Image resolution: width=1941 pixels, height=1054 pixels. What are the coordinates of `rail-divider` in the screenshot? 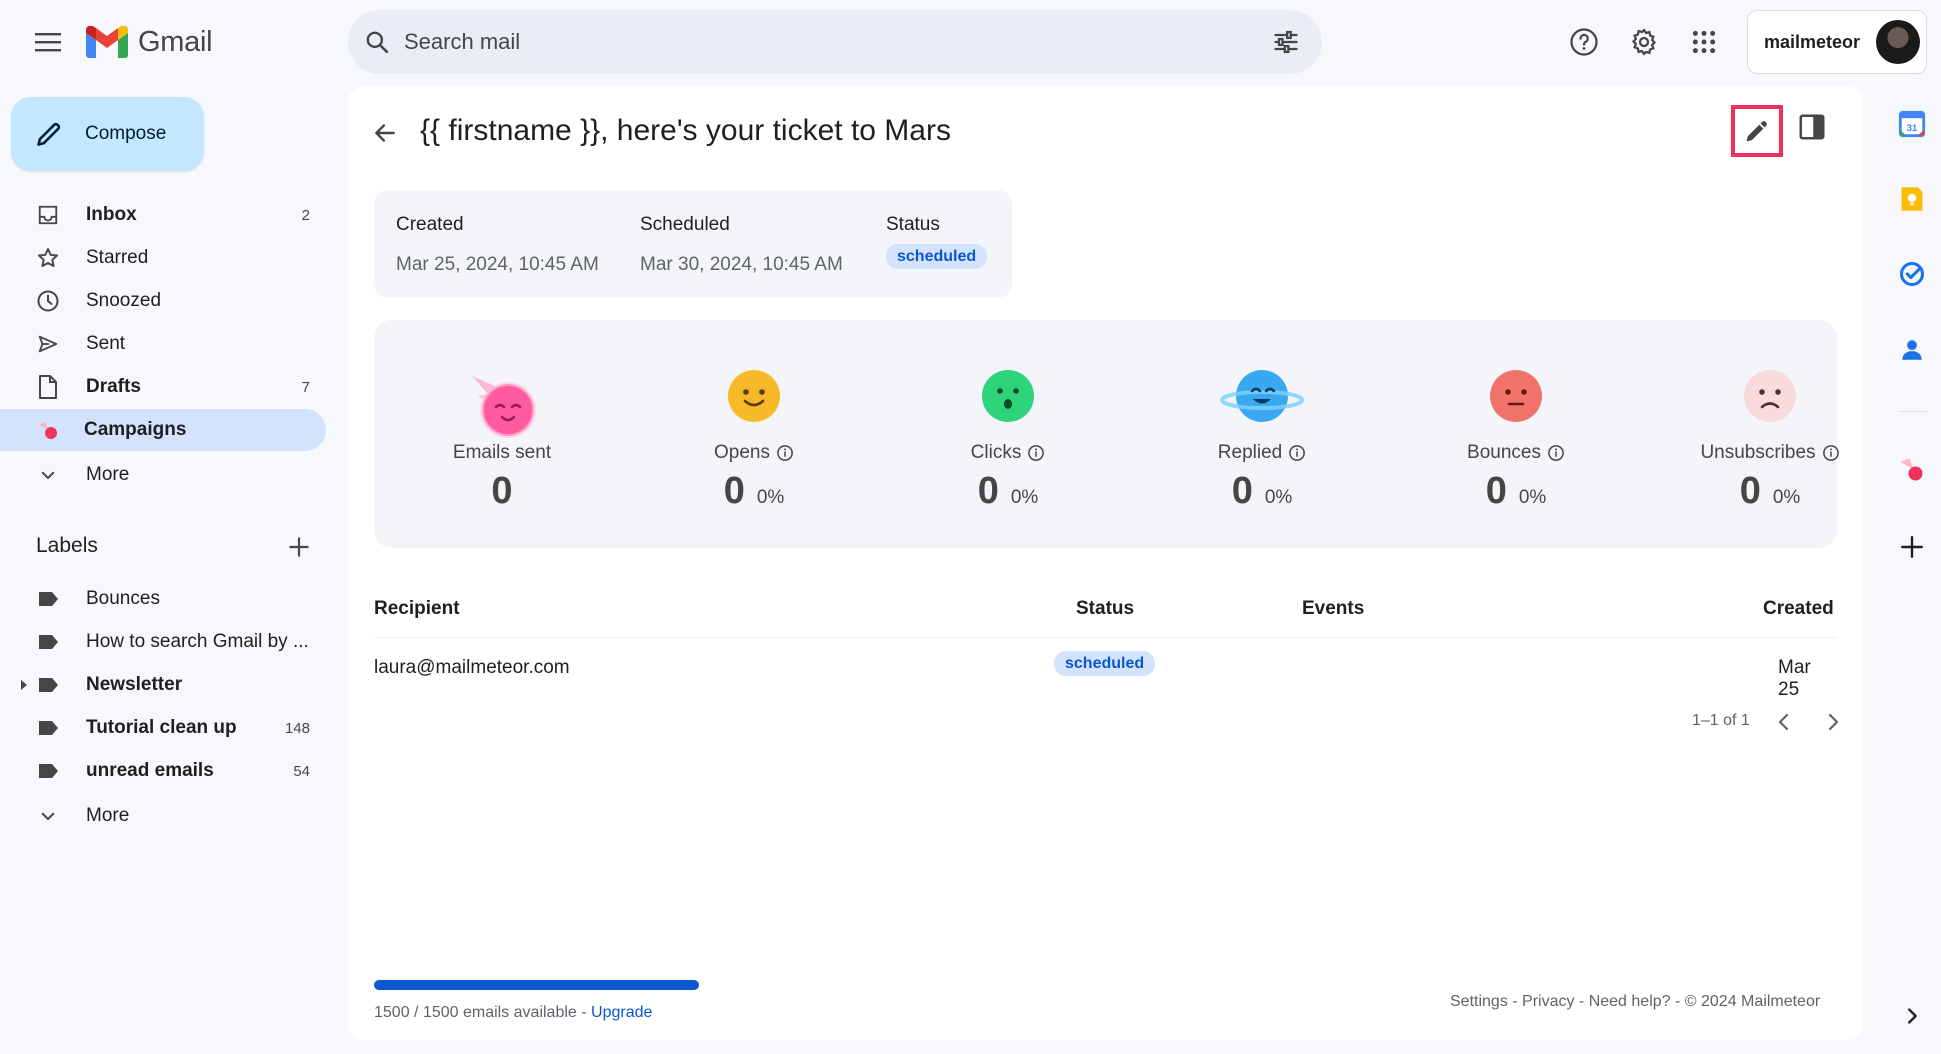 It's located at (1913, 411).